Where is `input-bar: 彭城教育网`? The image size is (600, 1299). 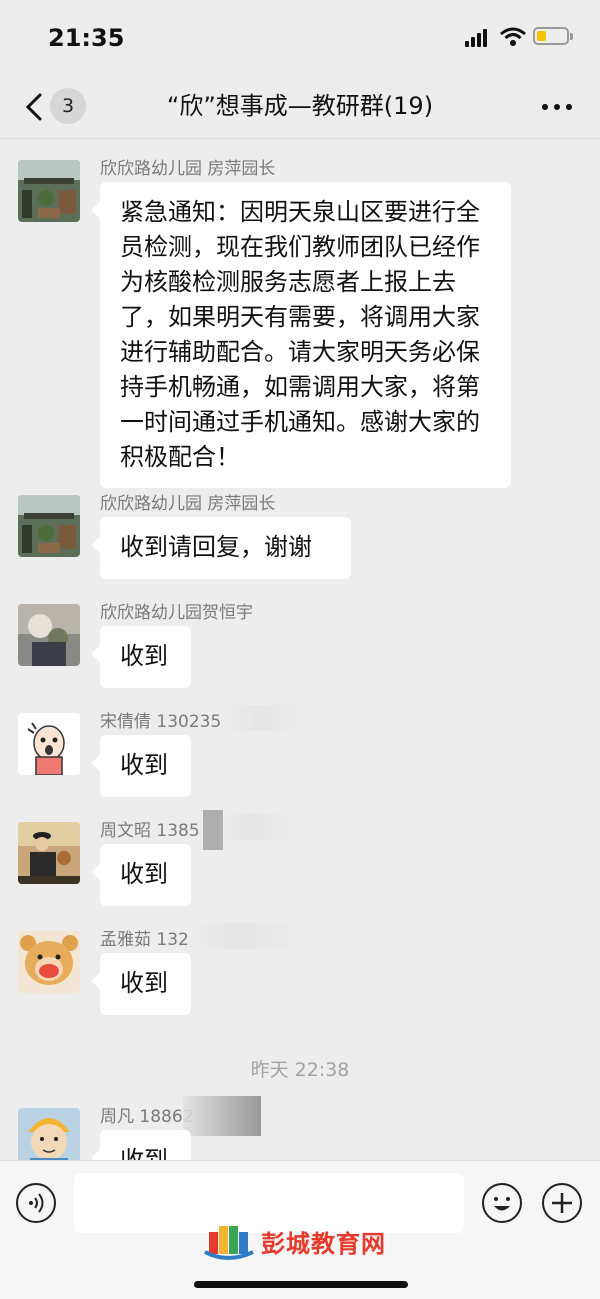
input-bar: 彭城教育网 is located at coordinates (300, 1229).